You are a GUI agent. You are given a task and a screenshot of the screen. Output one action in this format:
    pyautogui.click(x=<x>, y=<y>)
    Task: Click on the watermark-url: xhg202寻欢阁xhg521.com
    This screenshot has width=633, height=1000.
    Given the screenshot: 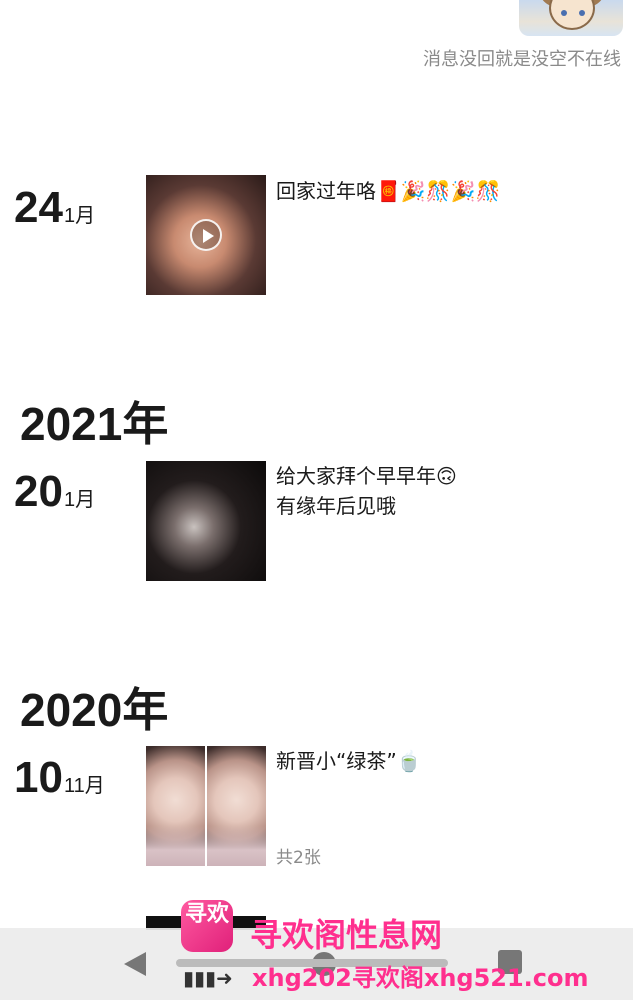 What is the action you would take?
    pyautogui.click(x=420, y=978)
    